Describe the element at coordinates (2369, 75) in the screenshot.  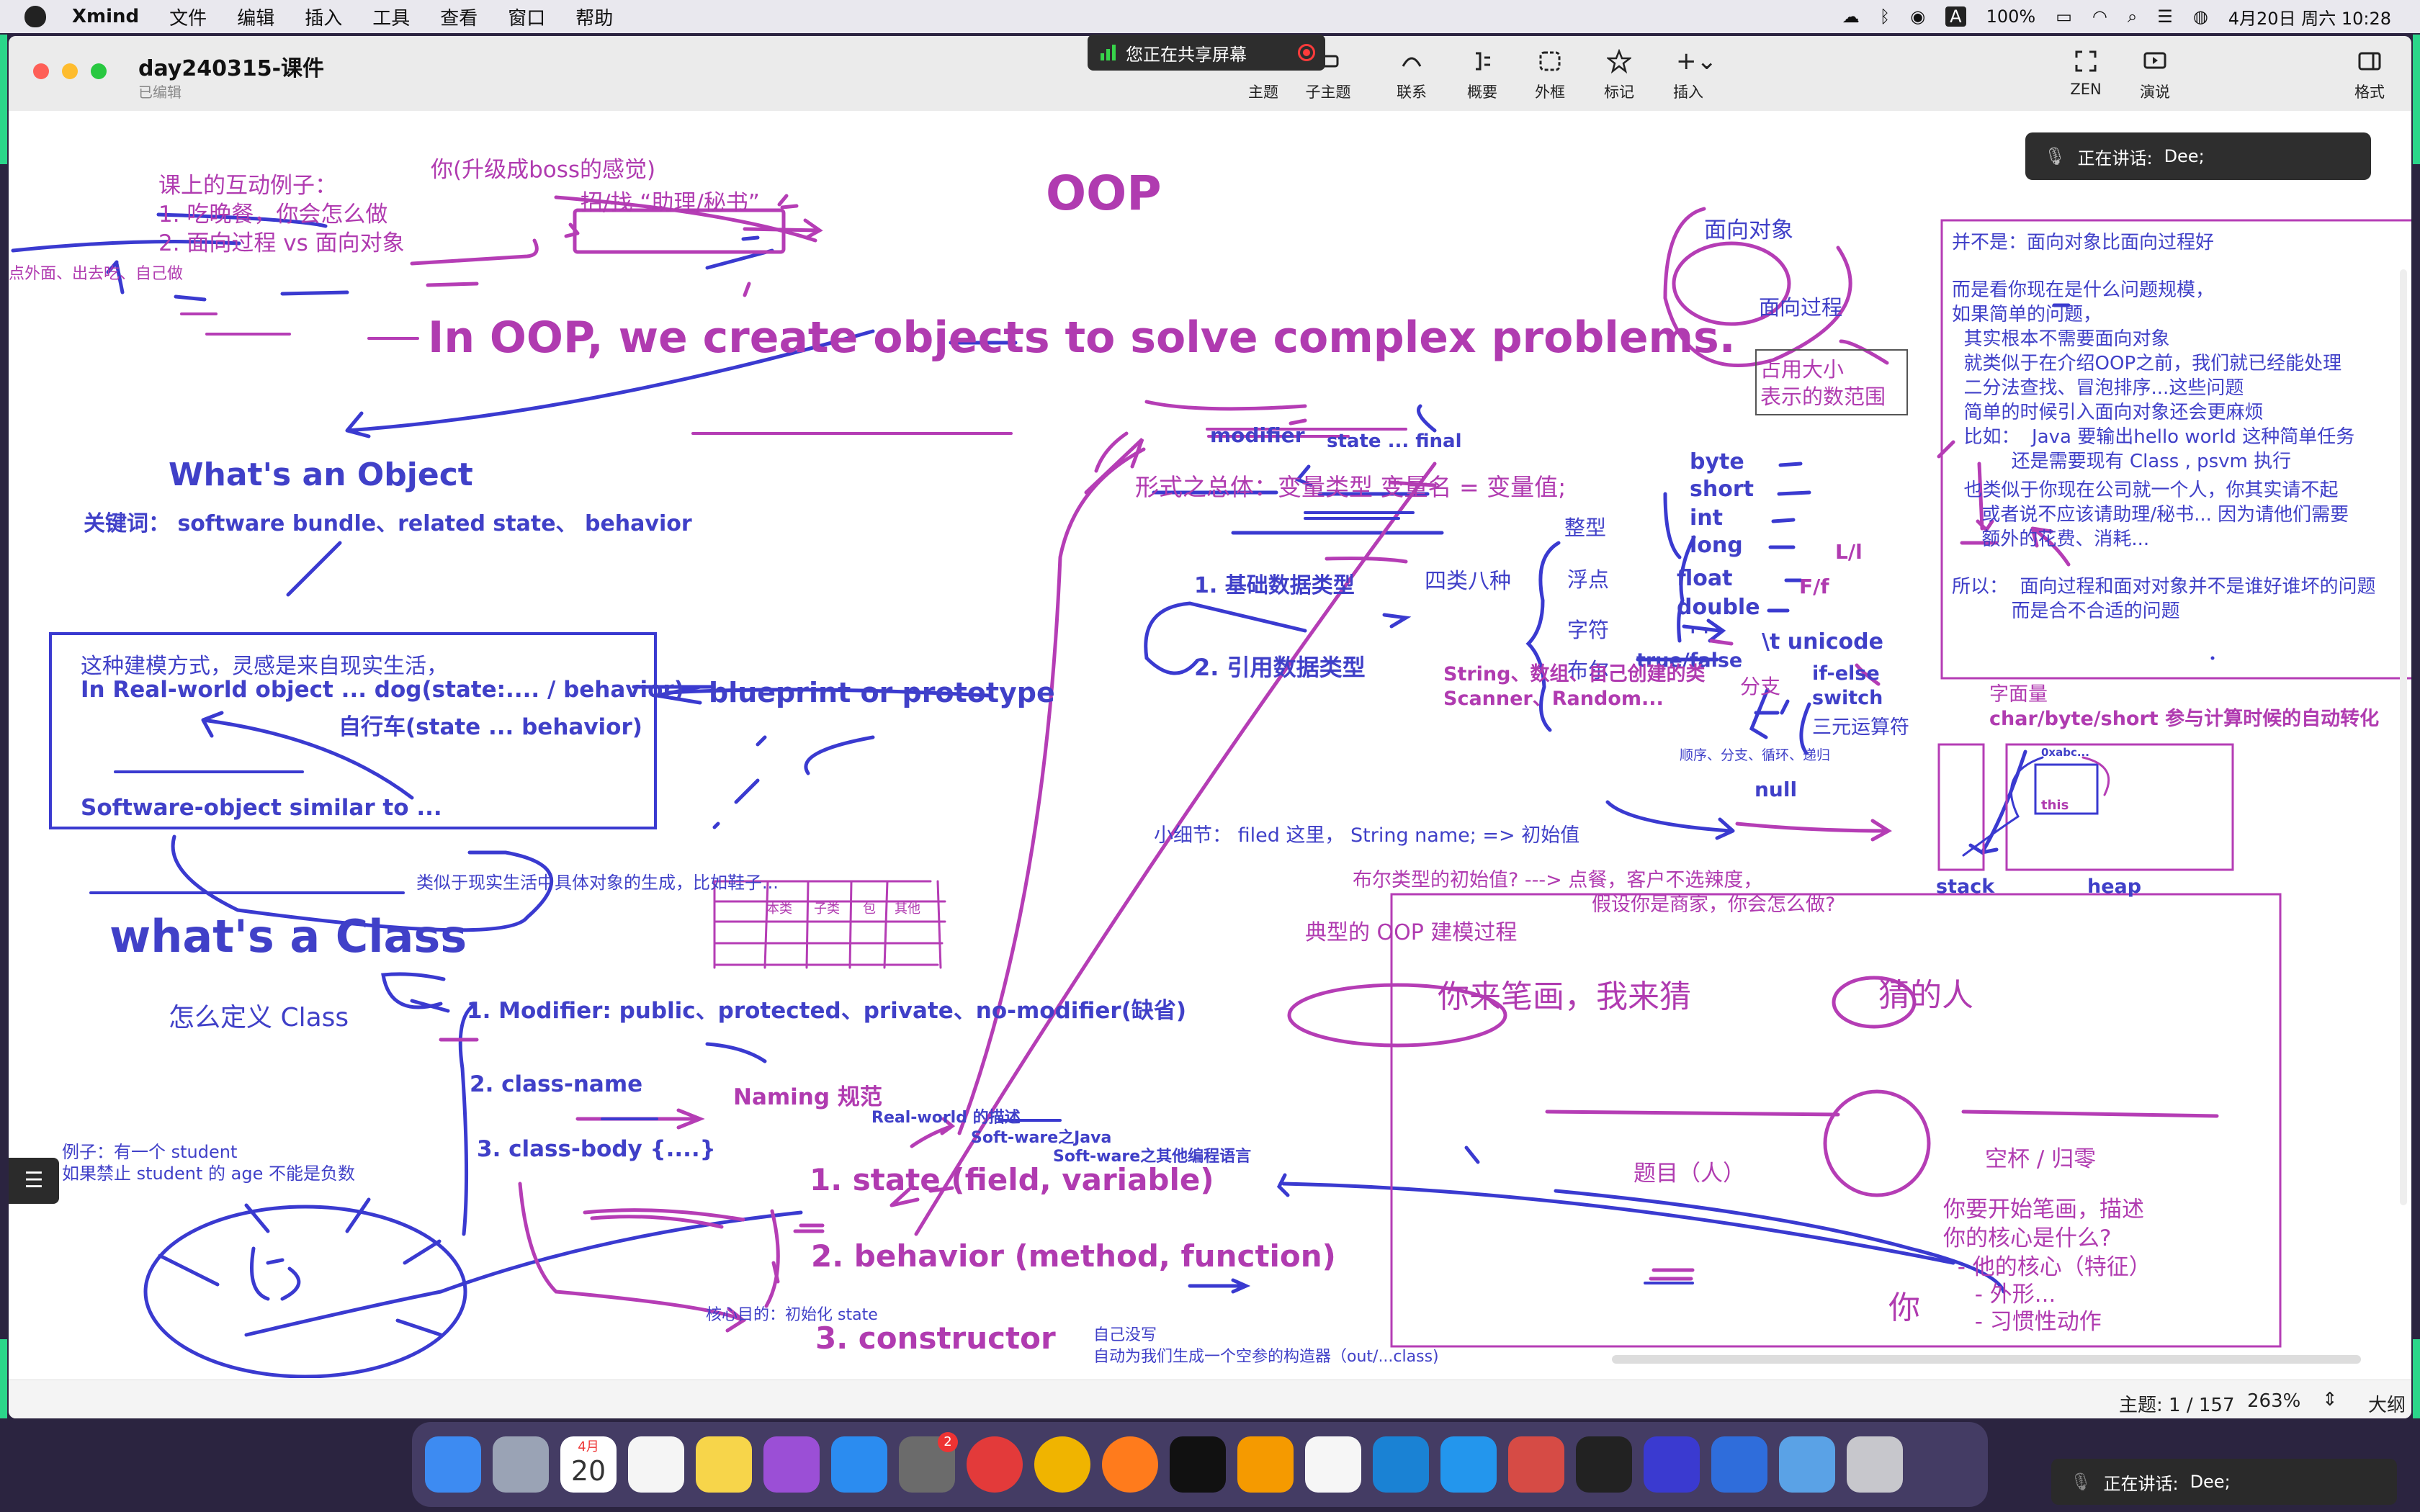
I see `toolbar-format-button: 格式` at that location.